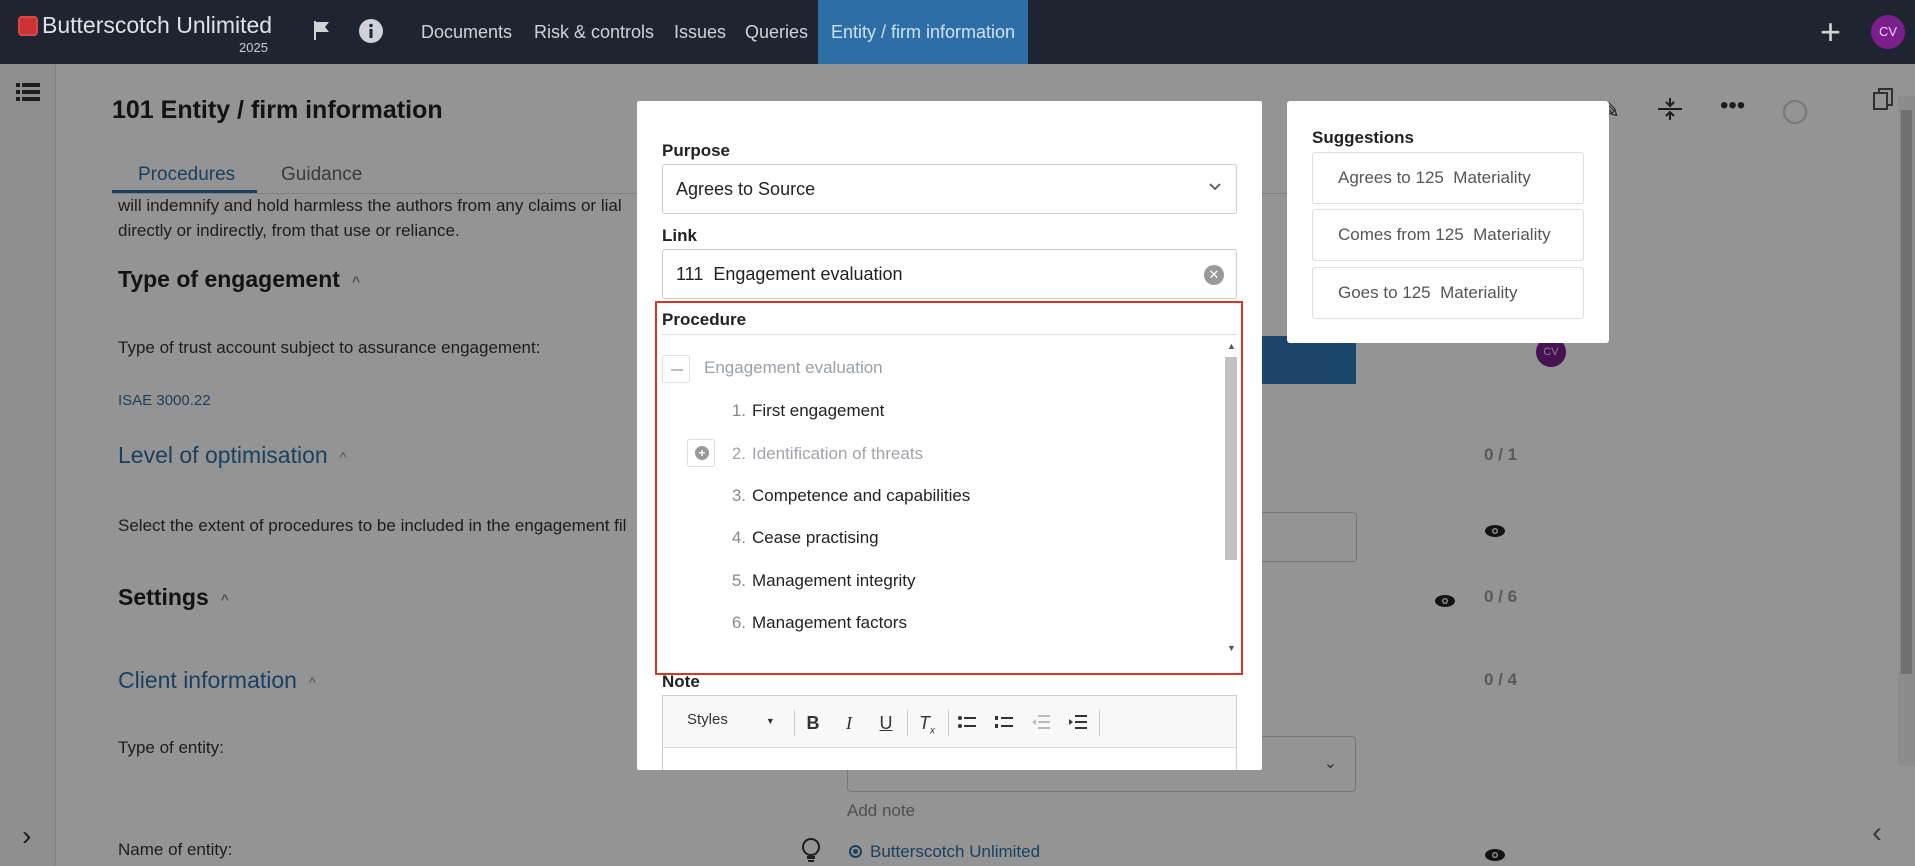 The width and height of the screenshot is (1915, 866). What do you see at coordinates (1078, 723) in the screenshot?
I see `increase-indent-icon` at bounding box center [1078, 723].